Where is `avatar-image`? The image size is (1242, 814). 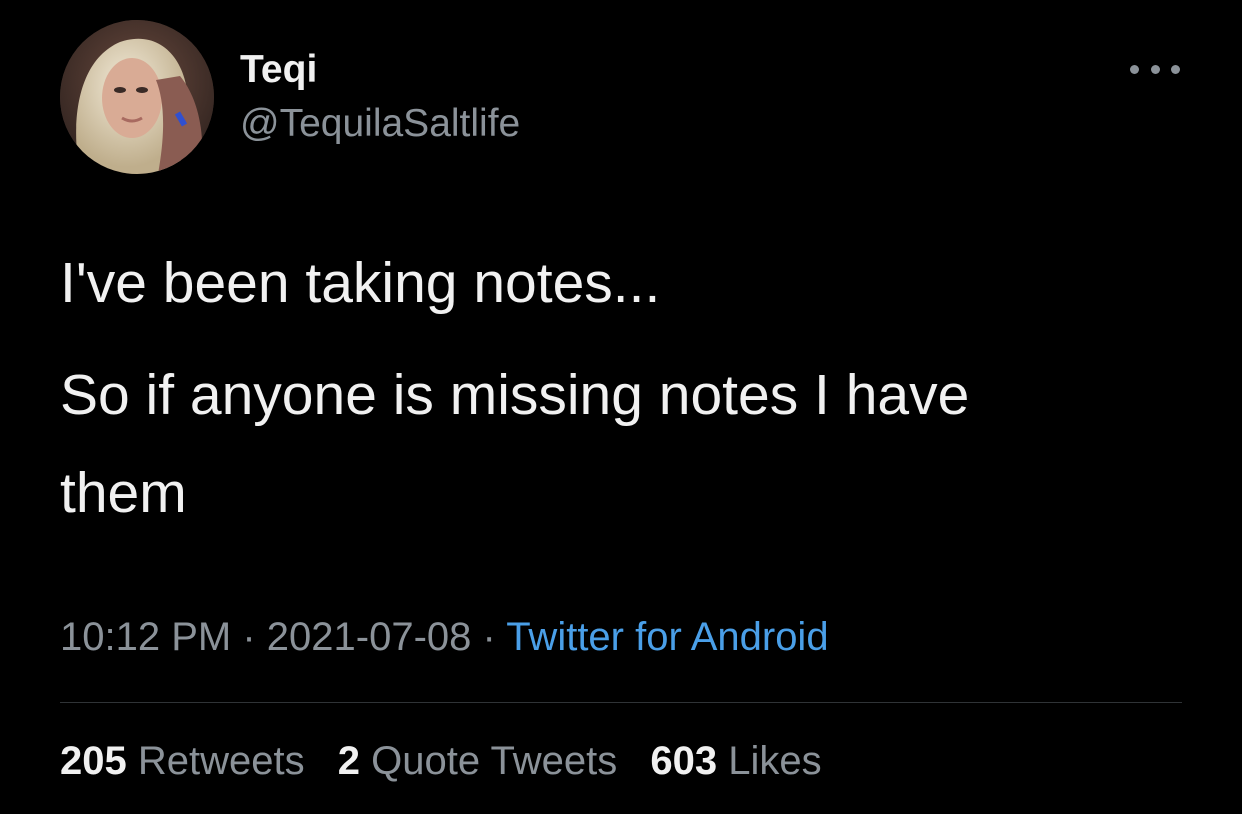
avatar-image is located at coordinates (137, 97).